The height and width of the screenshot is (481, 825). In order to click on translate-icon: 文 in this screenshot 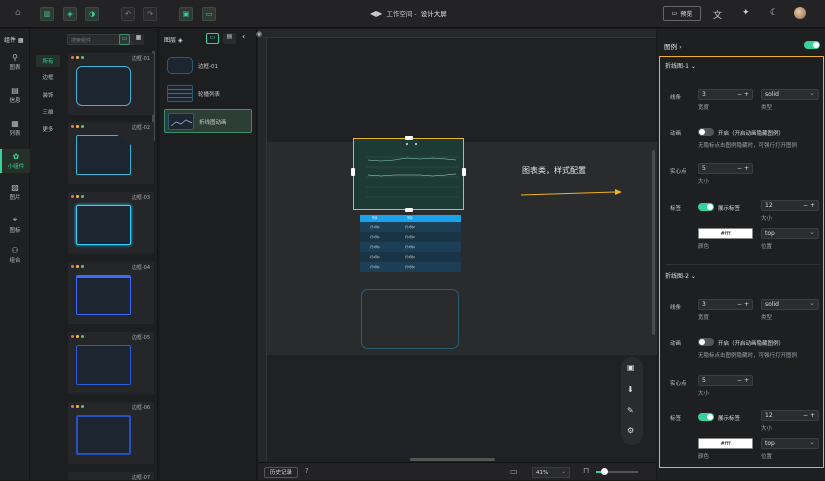, I will do `click(717, 14)`.